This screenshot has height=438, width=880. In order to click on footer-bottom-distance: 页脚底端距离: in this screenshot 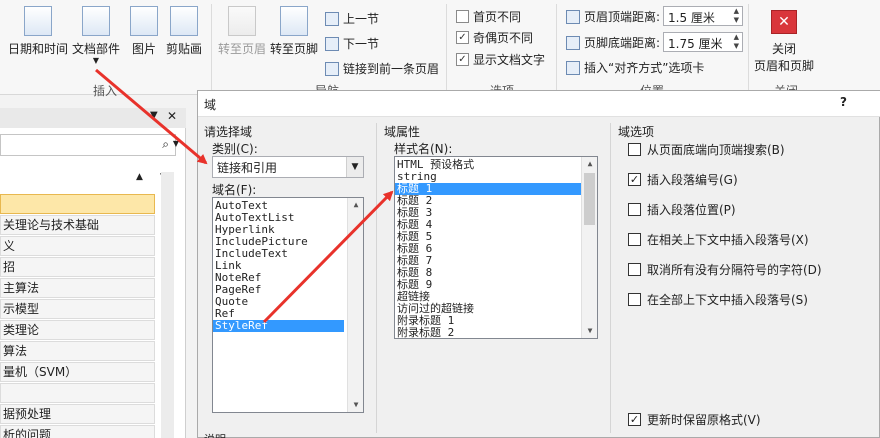, I will do `click(613, 42)`.